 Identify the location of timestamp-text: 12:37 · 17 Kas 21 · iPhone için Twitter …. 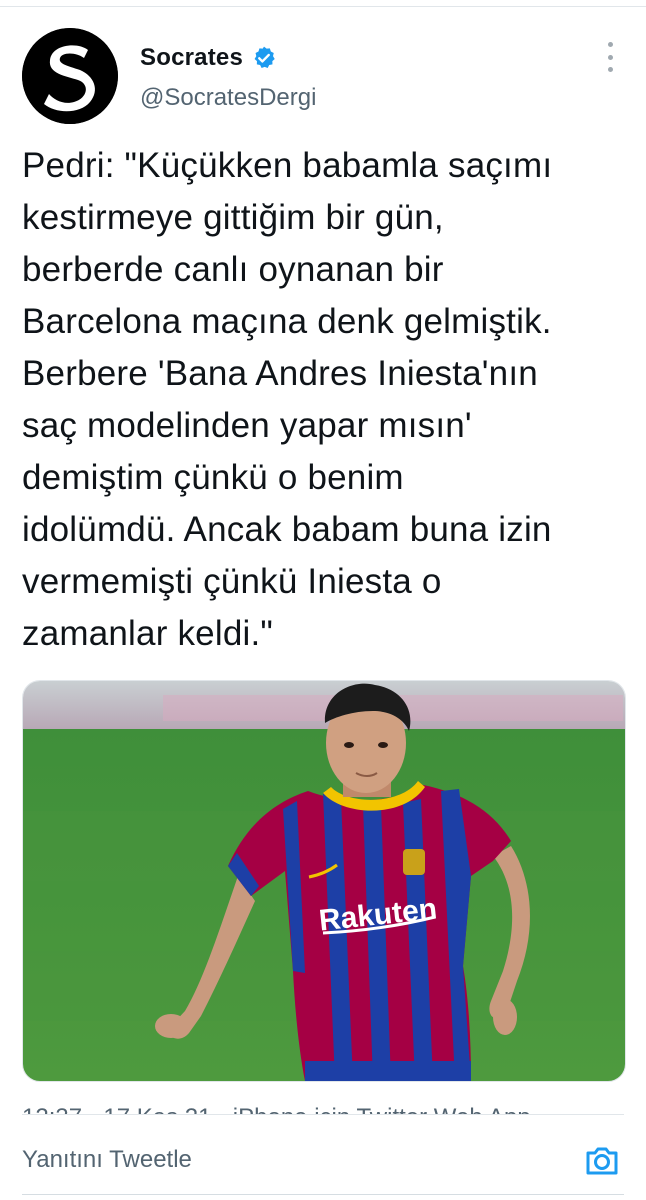
(276, 1109).